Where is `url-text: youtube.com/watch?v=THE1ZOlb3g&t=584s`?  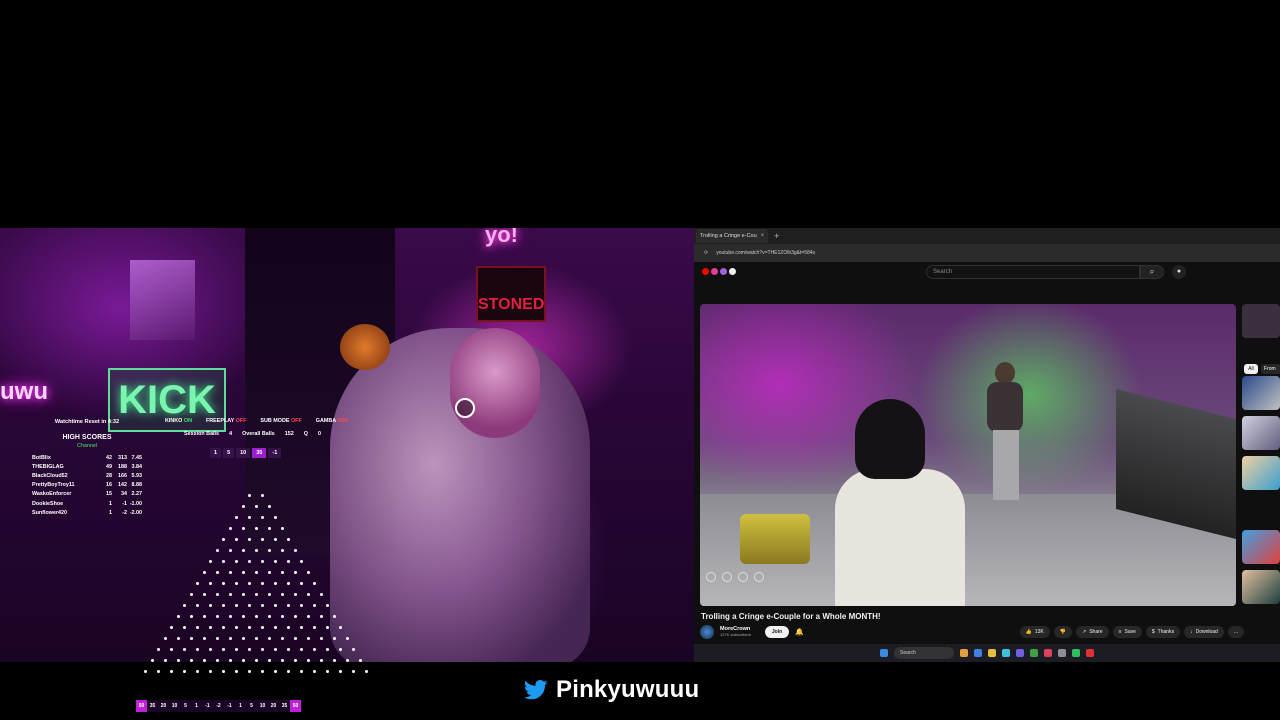
url-text: youtube.com/watch?v=THE1ZOlb3g&t=584s is located at coordinates (766, 253).